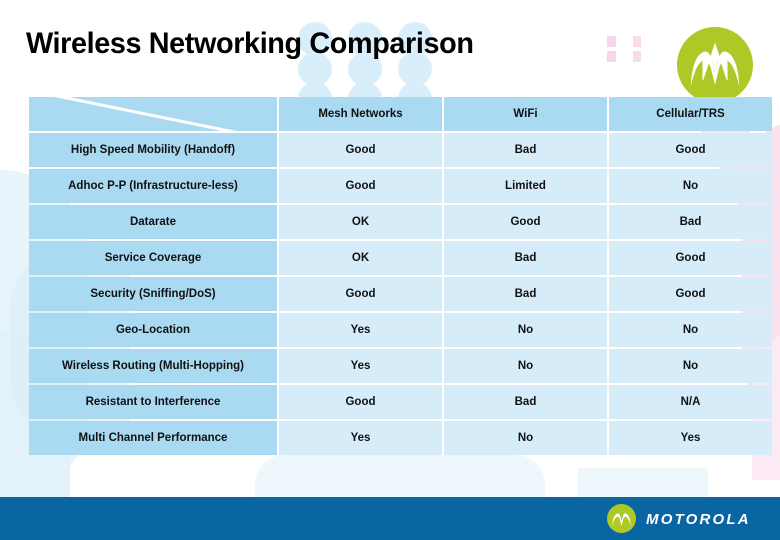 This screenshot has height=540, width=780. Describe the element at coordinates (153, 150) in the screenshot. I see `row-label: High Speed Mobility (Handoff)` at that location.